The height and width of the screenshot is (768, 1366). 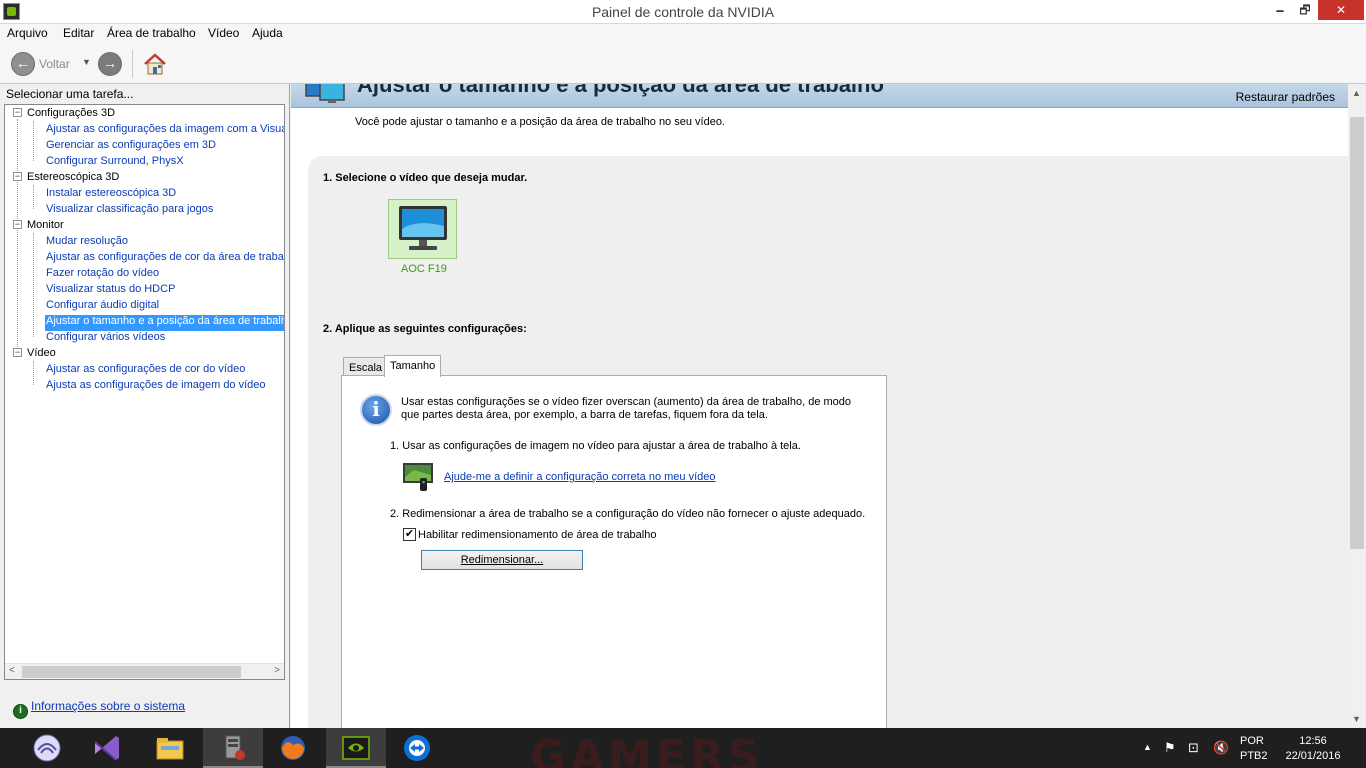 What do you see at coordinates (132, 64) in the screenshot?
I see `toolbar-divider` at bounding box center [132, 64].